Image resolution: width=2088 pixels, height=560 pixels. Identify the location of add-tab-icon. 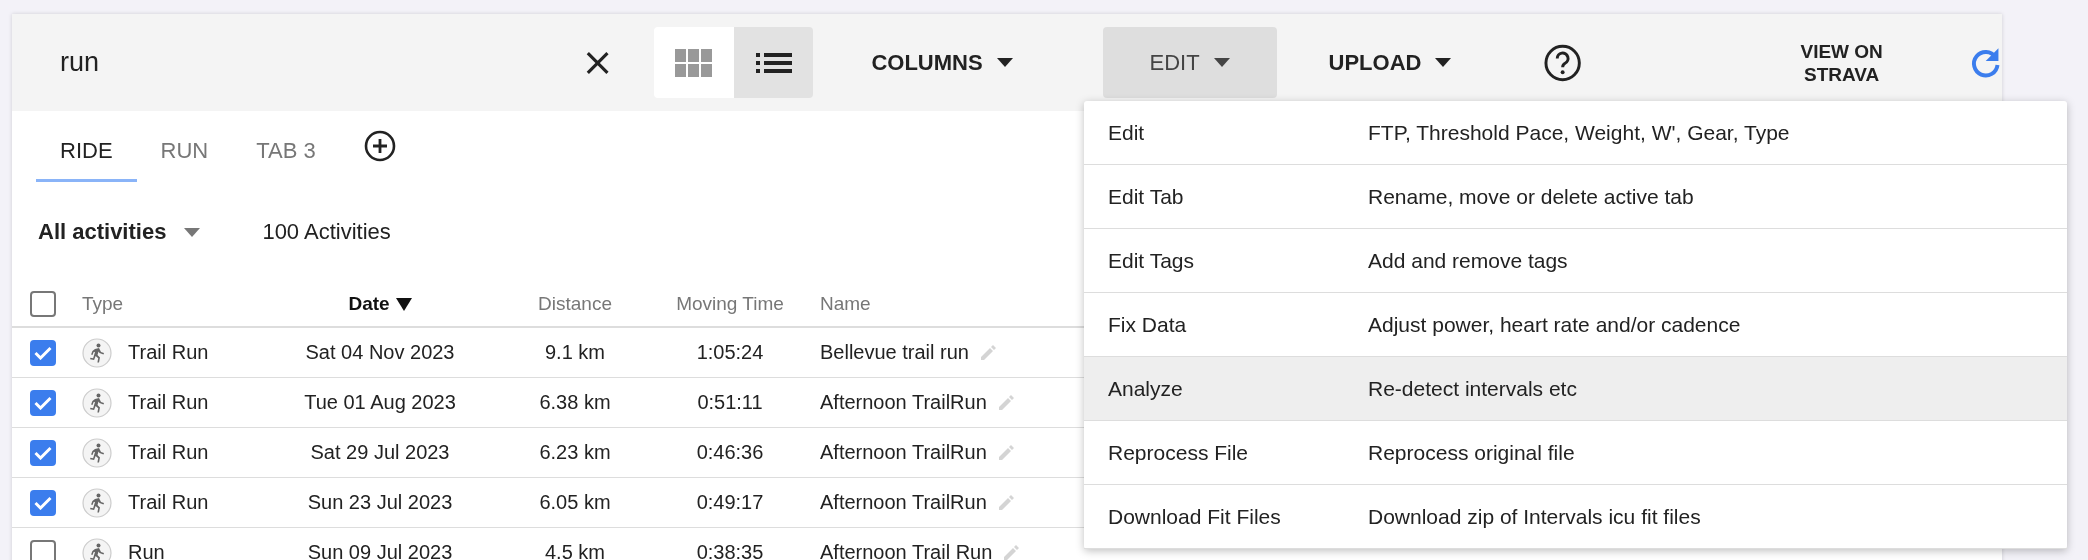
(379, 146).